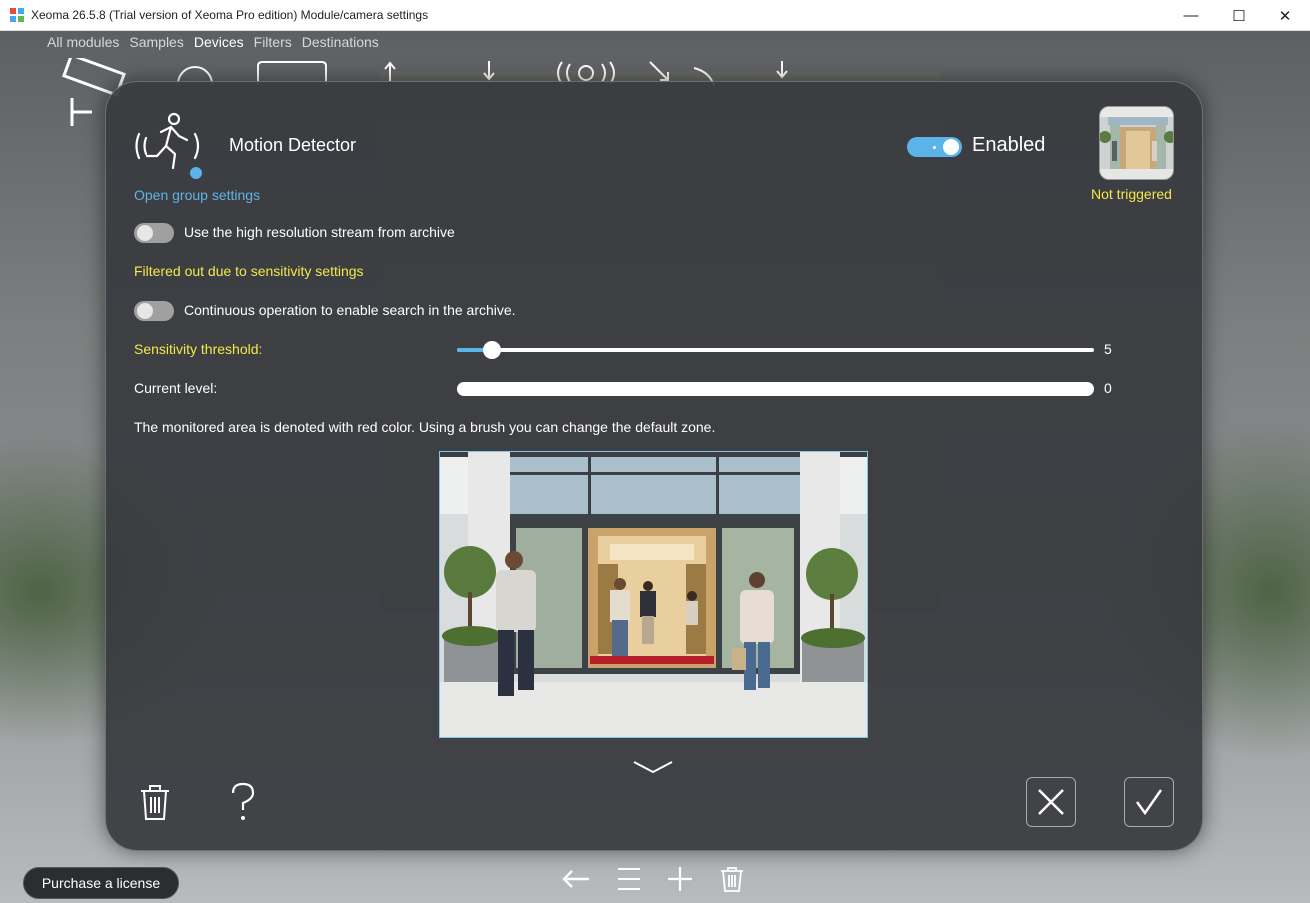 The height and width of the screenshot is (903, 1310). Describe the element at coordinates (340, 42) in the screenshot. I see `menu-destinations: Destinations` at that location.